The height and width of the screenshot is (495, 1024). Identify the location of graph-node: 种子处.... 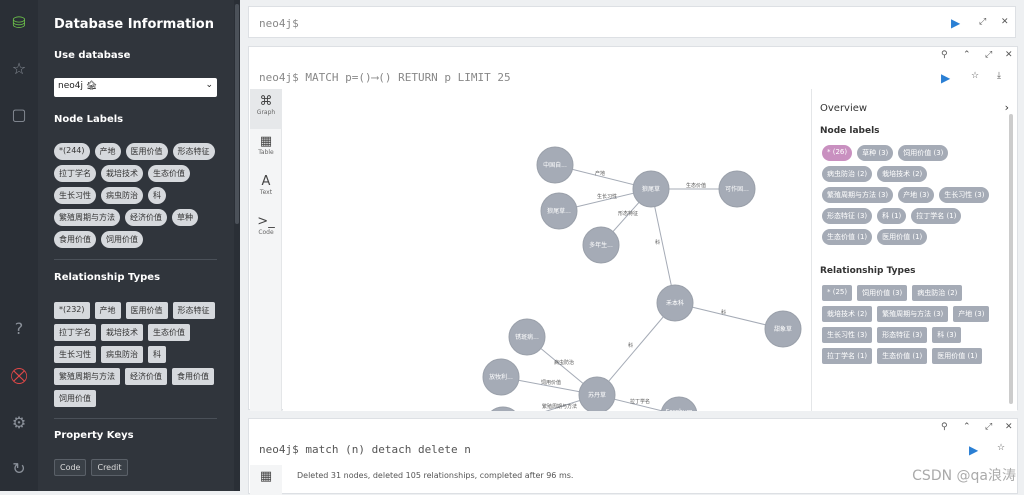
(503, 408).